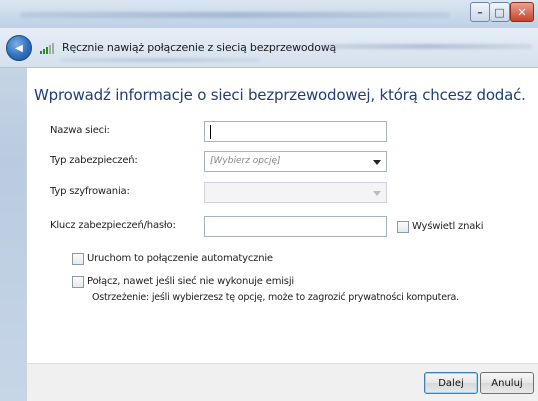 The image size is (538, 401). Describe the element at coordinates (245, 161) in the screenshot. I see `security-type-value: [Wybierz opcję]` at that location.